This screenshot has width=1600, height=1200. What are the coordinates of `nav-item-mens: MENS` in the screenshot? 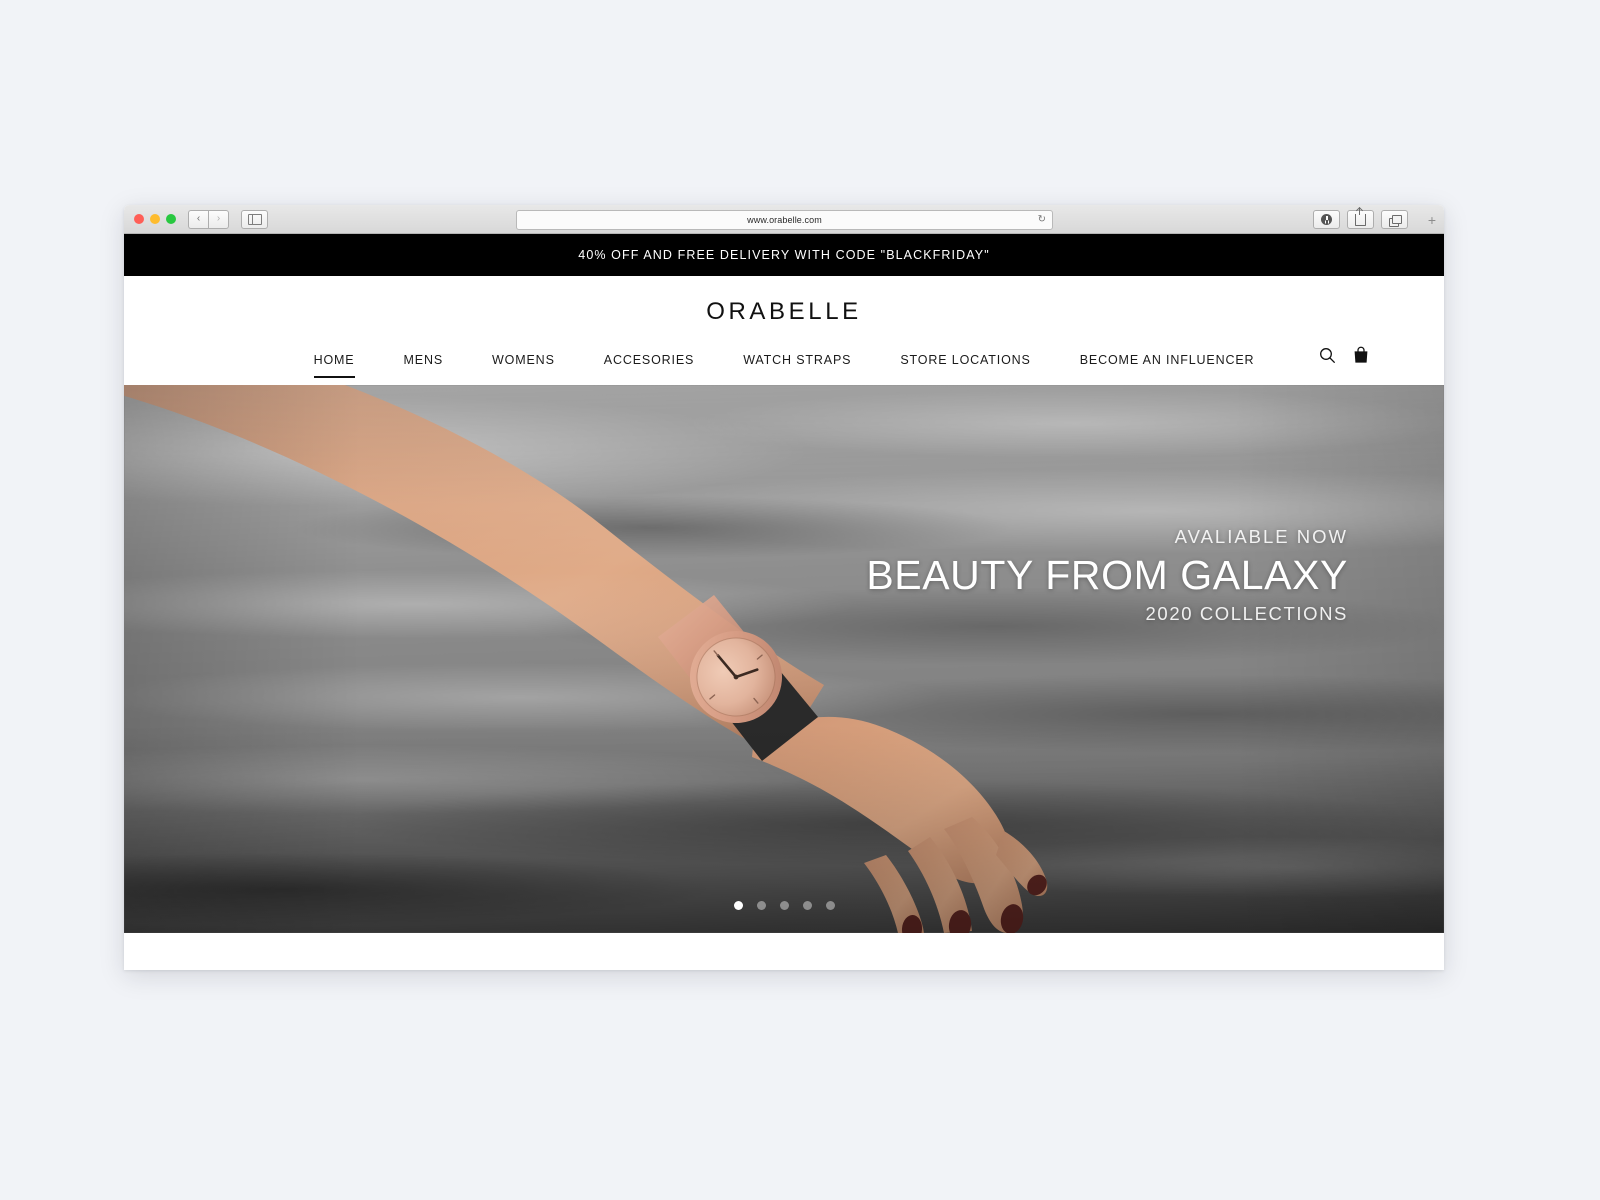 It's located at (424, 365).